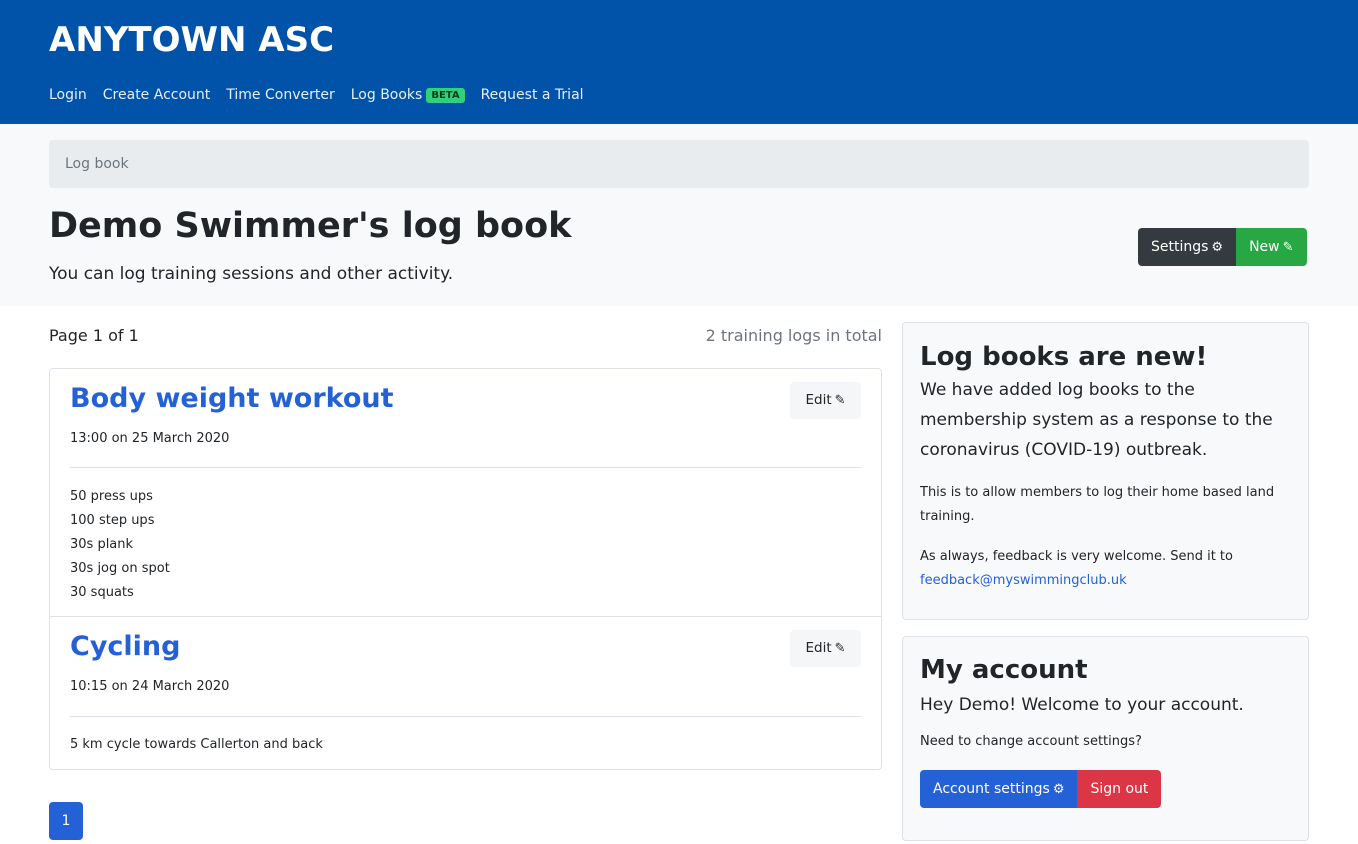 The height and width of the screenshot is (844, 1358). I want to click on account-prompt: Need to change account settings?, so click(1031, 741).